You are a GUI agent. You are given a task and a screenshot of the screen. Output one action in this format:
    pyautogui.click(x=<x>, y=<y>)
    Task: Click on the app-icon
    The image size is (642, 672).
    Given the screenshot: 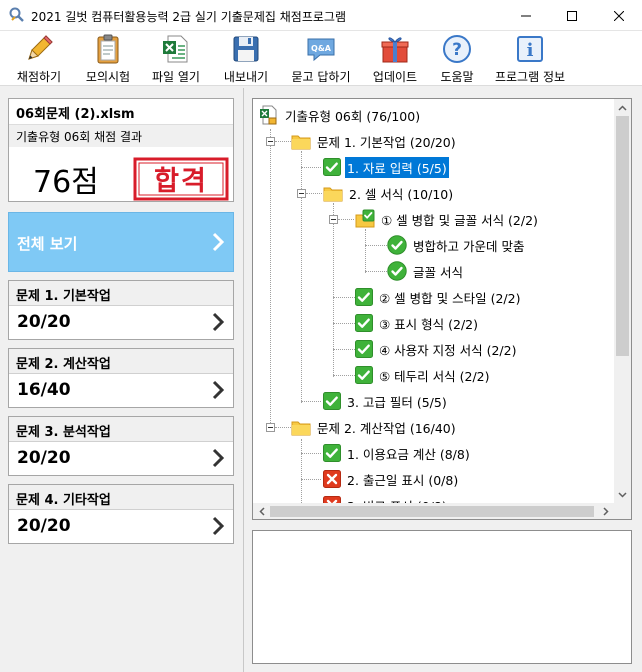 What is the action you would take?
    pyautogui.click(x=16, y=14)
    